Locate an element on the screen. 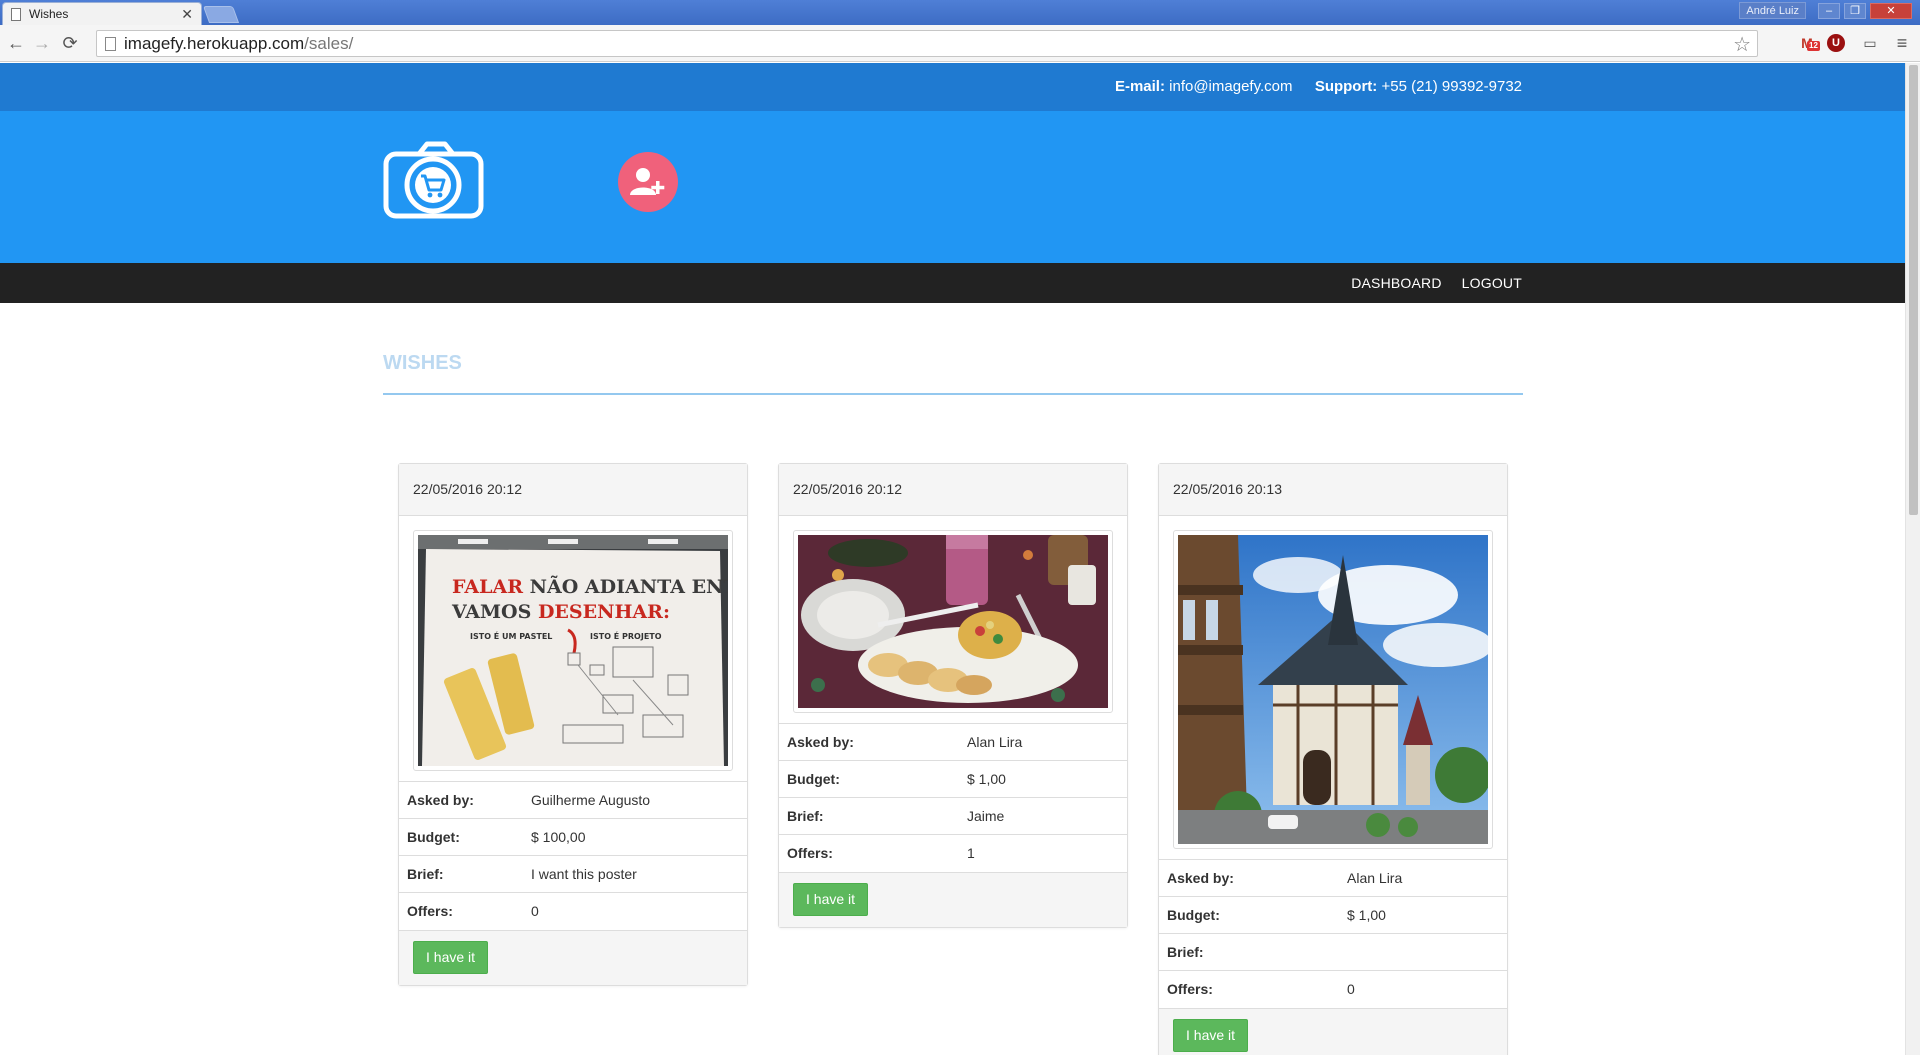 The image size is (1920, 1055). brief-value: Jaime is located at coordinates (1043, 816).